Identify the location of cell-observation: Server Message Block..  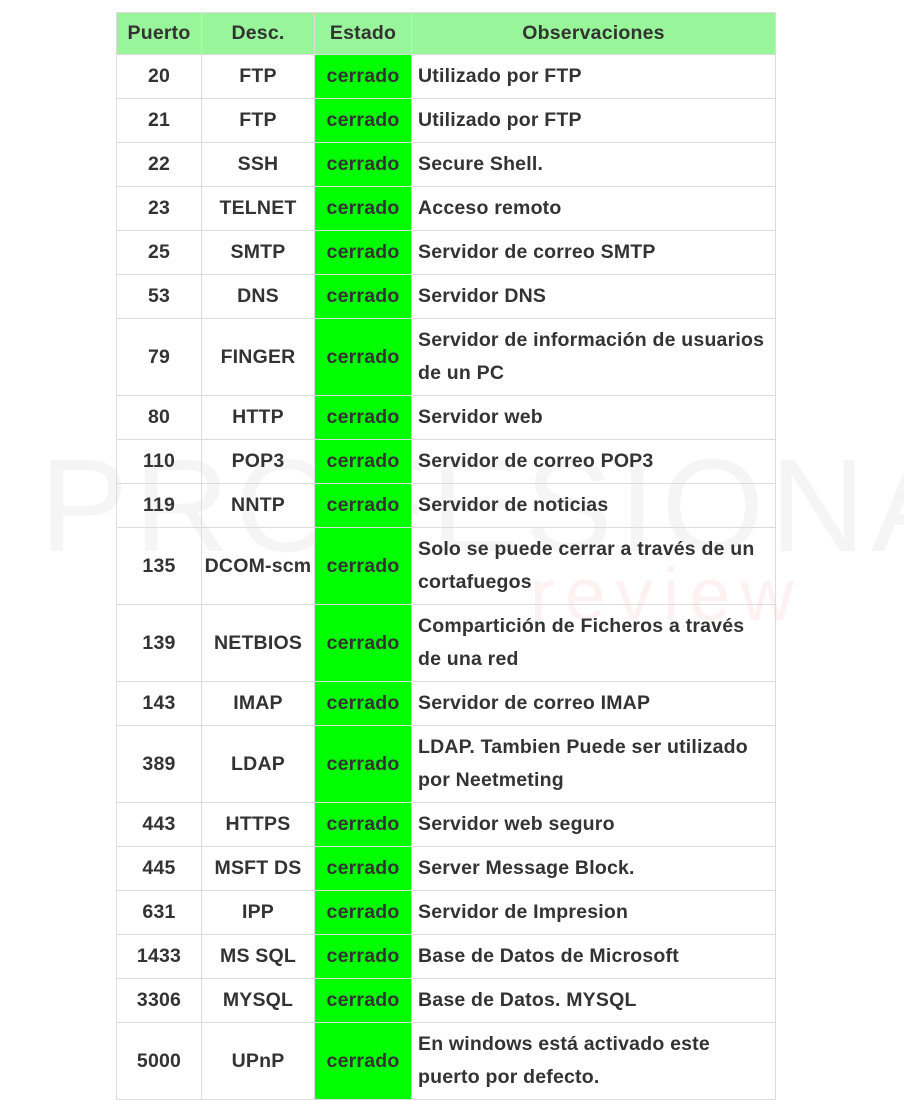
(593, 868).